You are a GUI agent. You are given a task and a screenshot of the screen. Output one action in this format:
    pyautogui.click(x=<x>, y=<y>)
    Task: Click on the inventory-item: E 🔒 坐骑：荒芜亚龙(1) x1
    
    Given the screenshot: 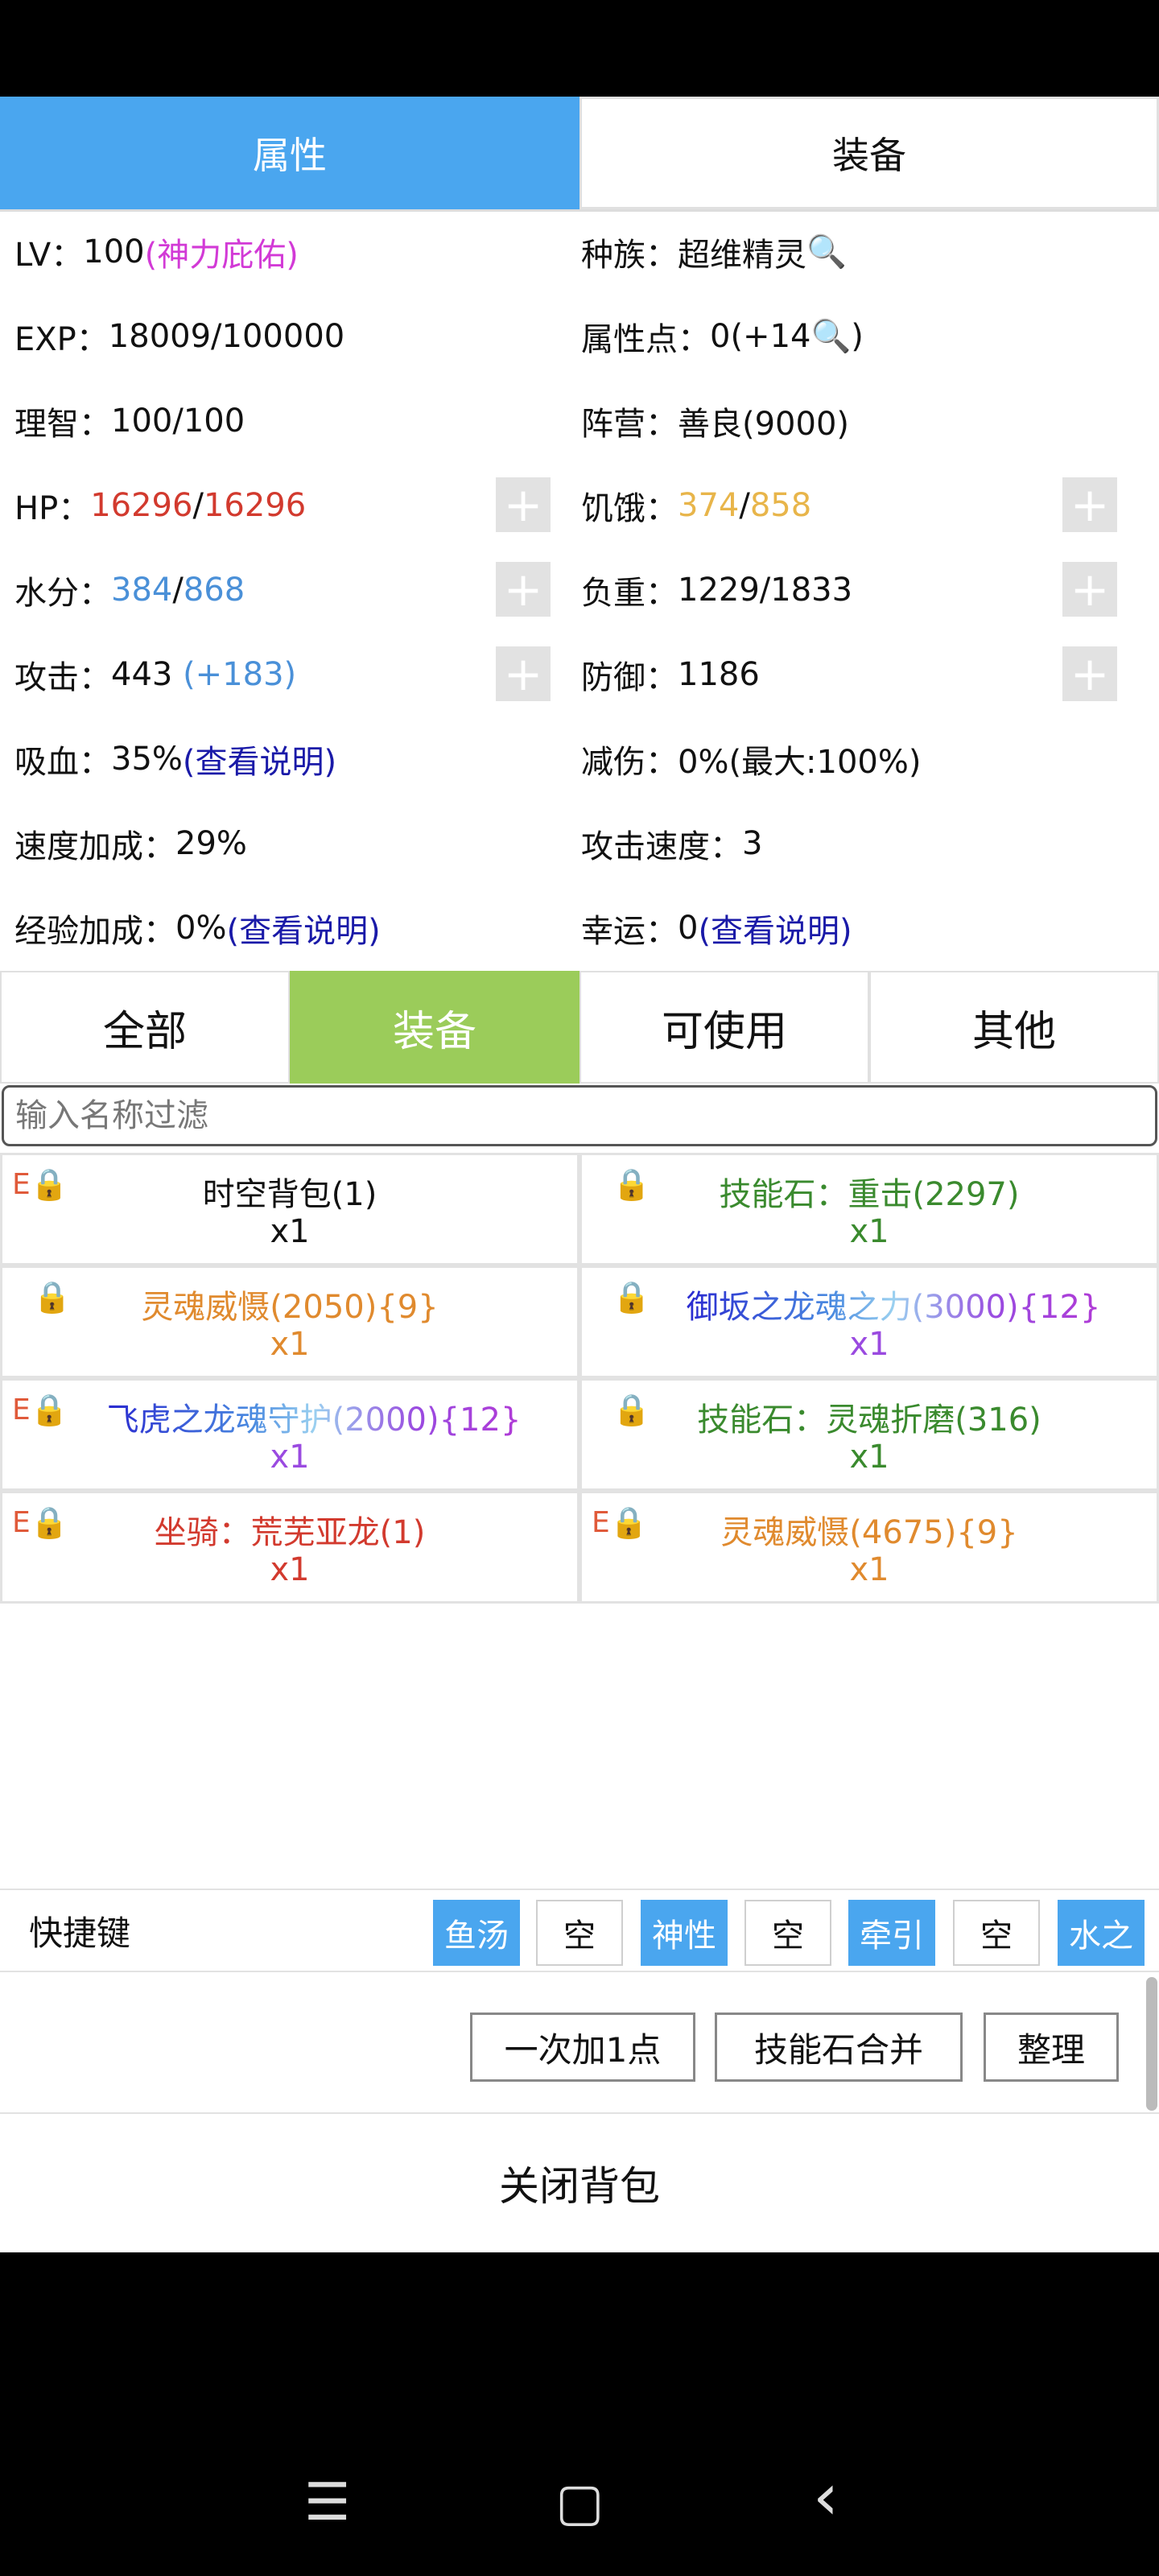 What is the action you would take?
    pyautogui.click(x=290, y=1547)
    